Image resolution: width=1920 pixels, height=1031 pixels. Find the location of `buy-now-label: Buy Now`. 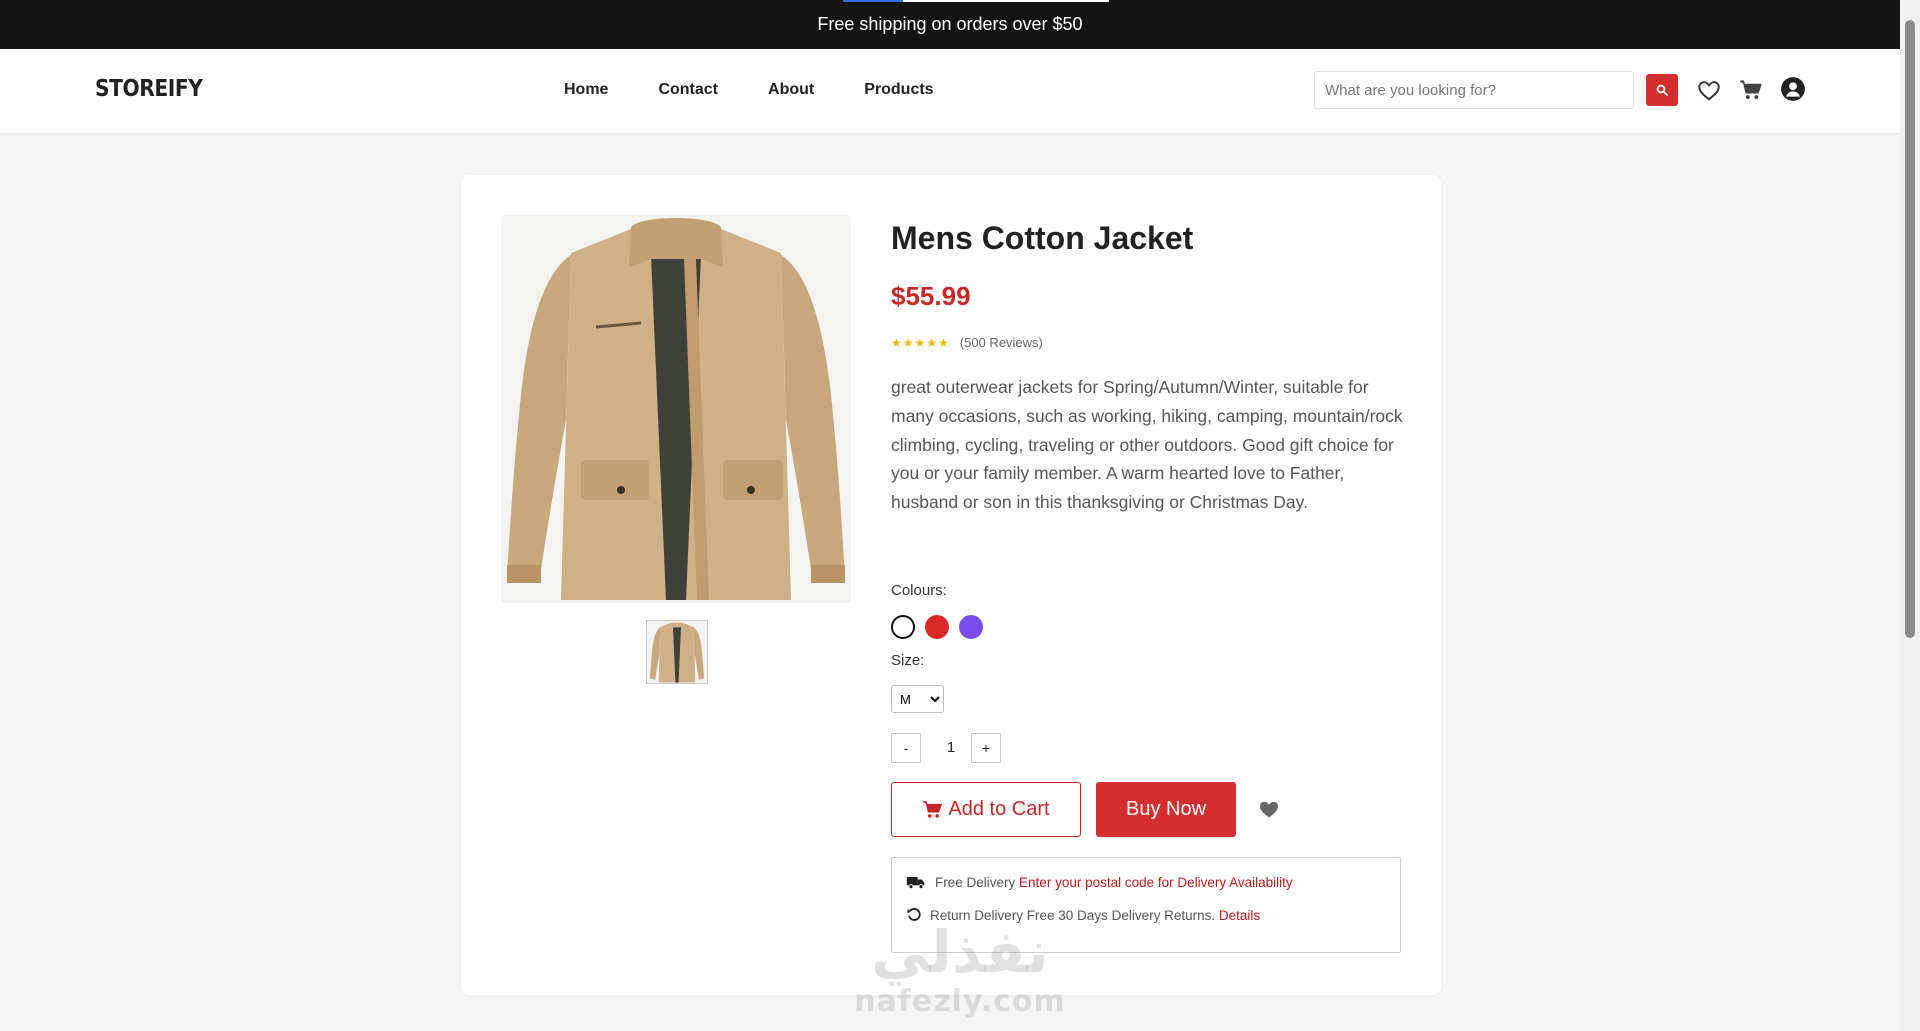

buy-now-label: Buy Now is located at coordinates (1166, 809).